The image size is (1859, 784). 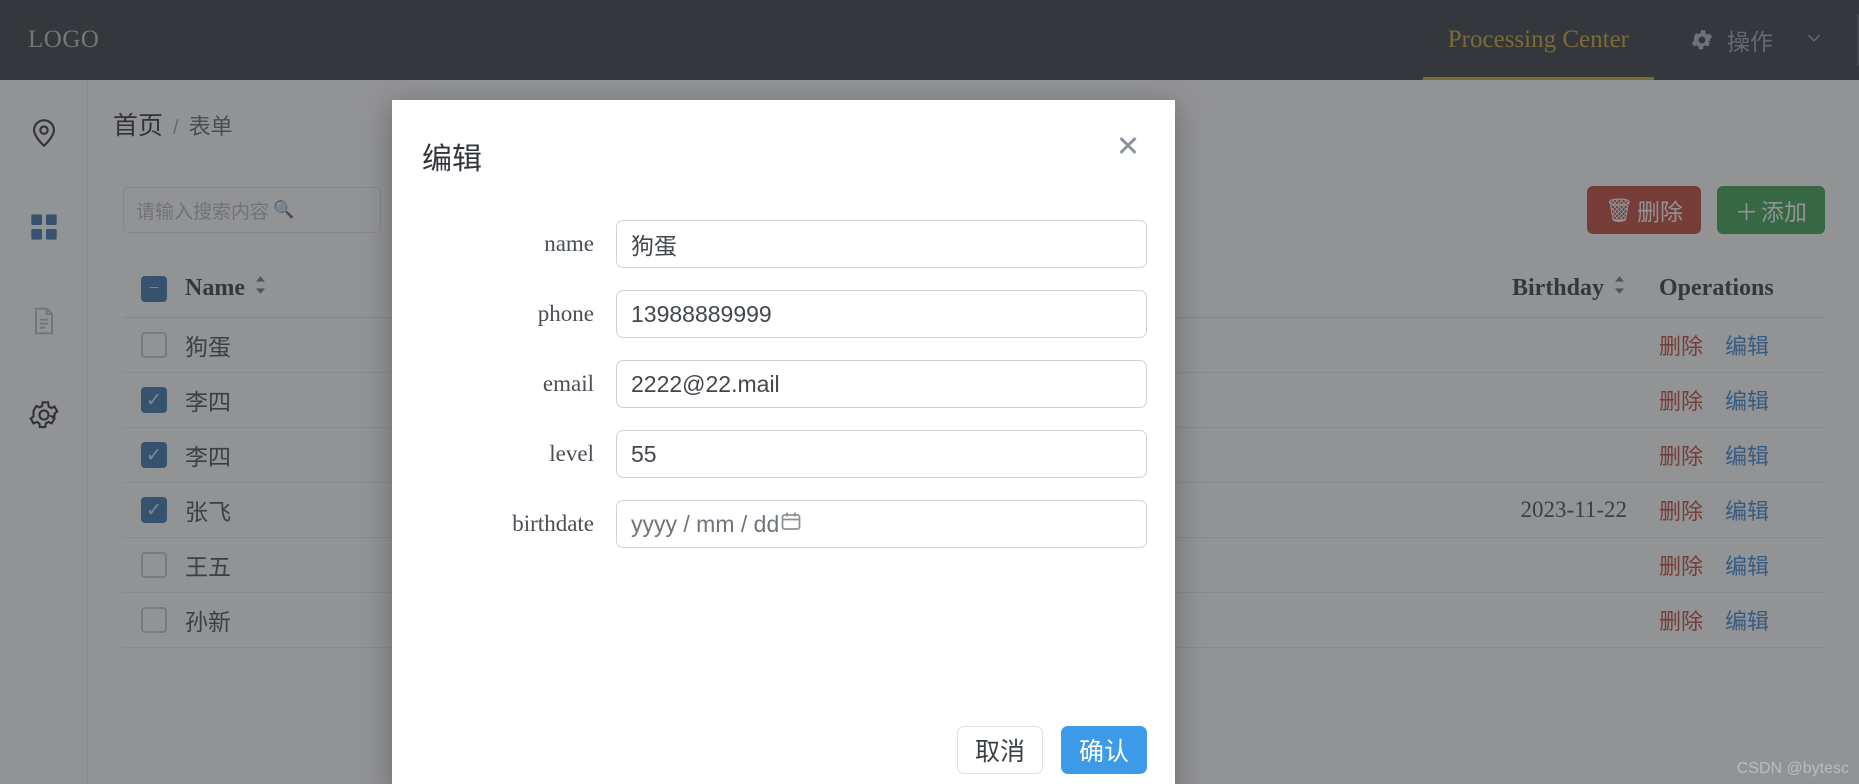 I want to click on calendar-icon, so click(x=791, y=524).